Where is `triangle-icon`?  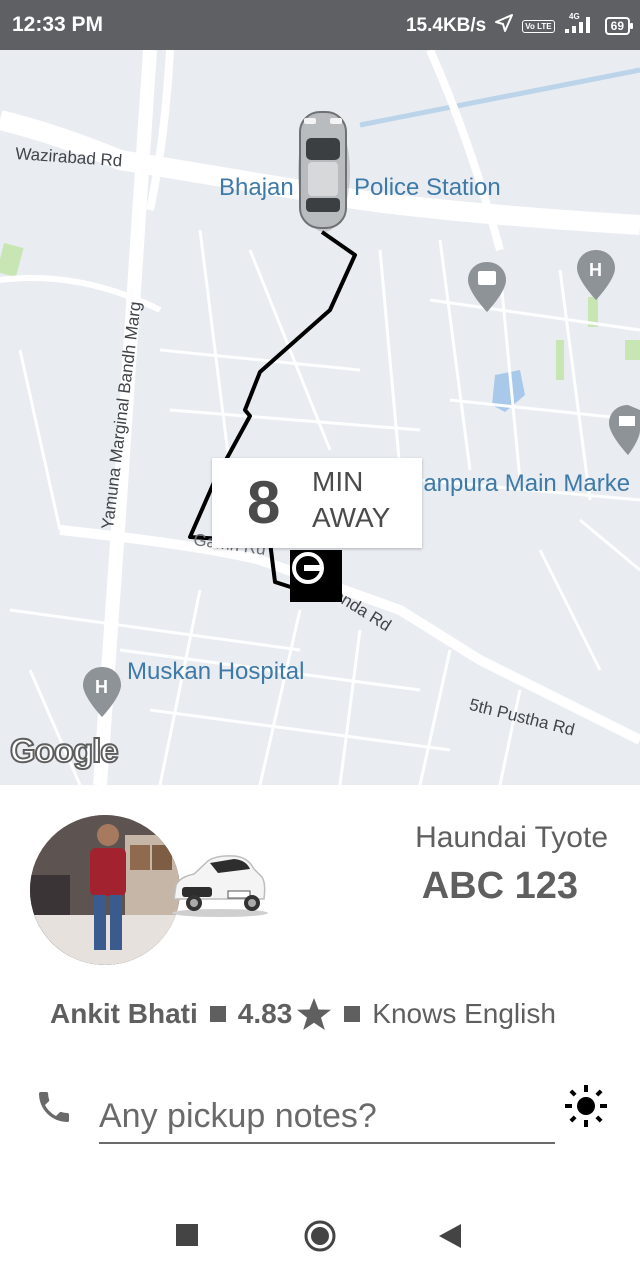
triangle-icon is located at coordinates (450, 1238).